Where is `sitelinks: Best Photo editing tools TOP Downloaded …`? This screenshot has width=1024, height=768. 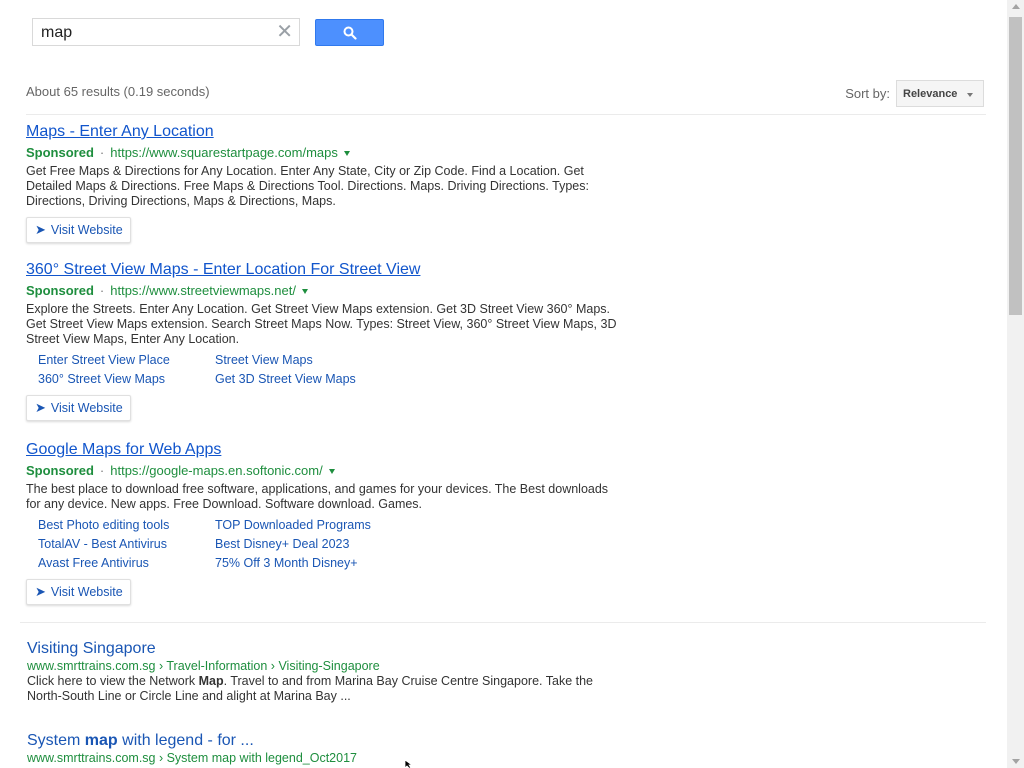 sitelinks: Best Photo editing tools TOP Downloaded … is located at coordinates (332, 544).